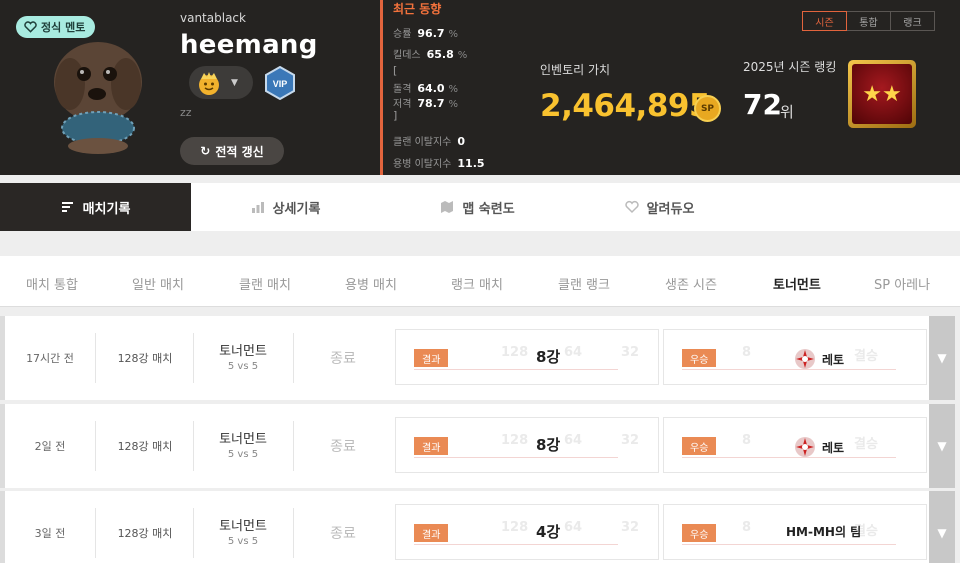  Describe the element at coordinates (824, 532) in the screenshot. I see `winner-name: HM-MH의 팀` at that location.